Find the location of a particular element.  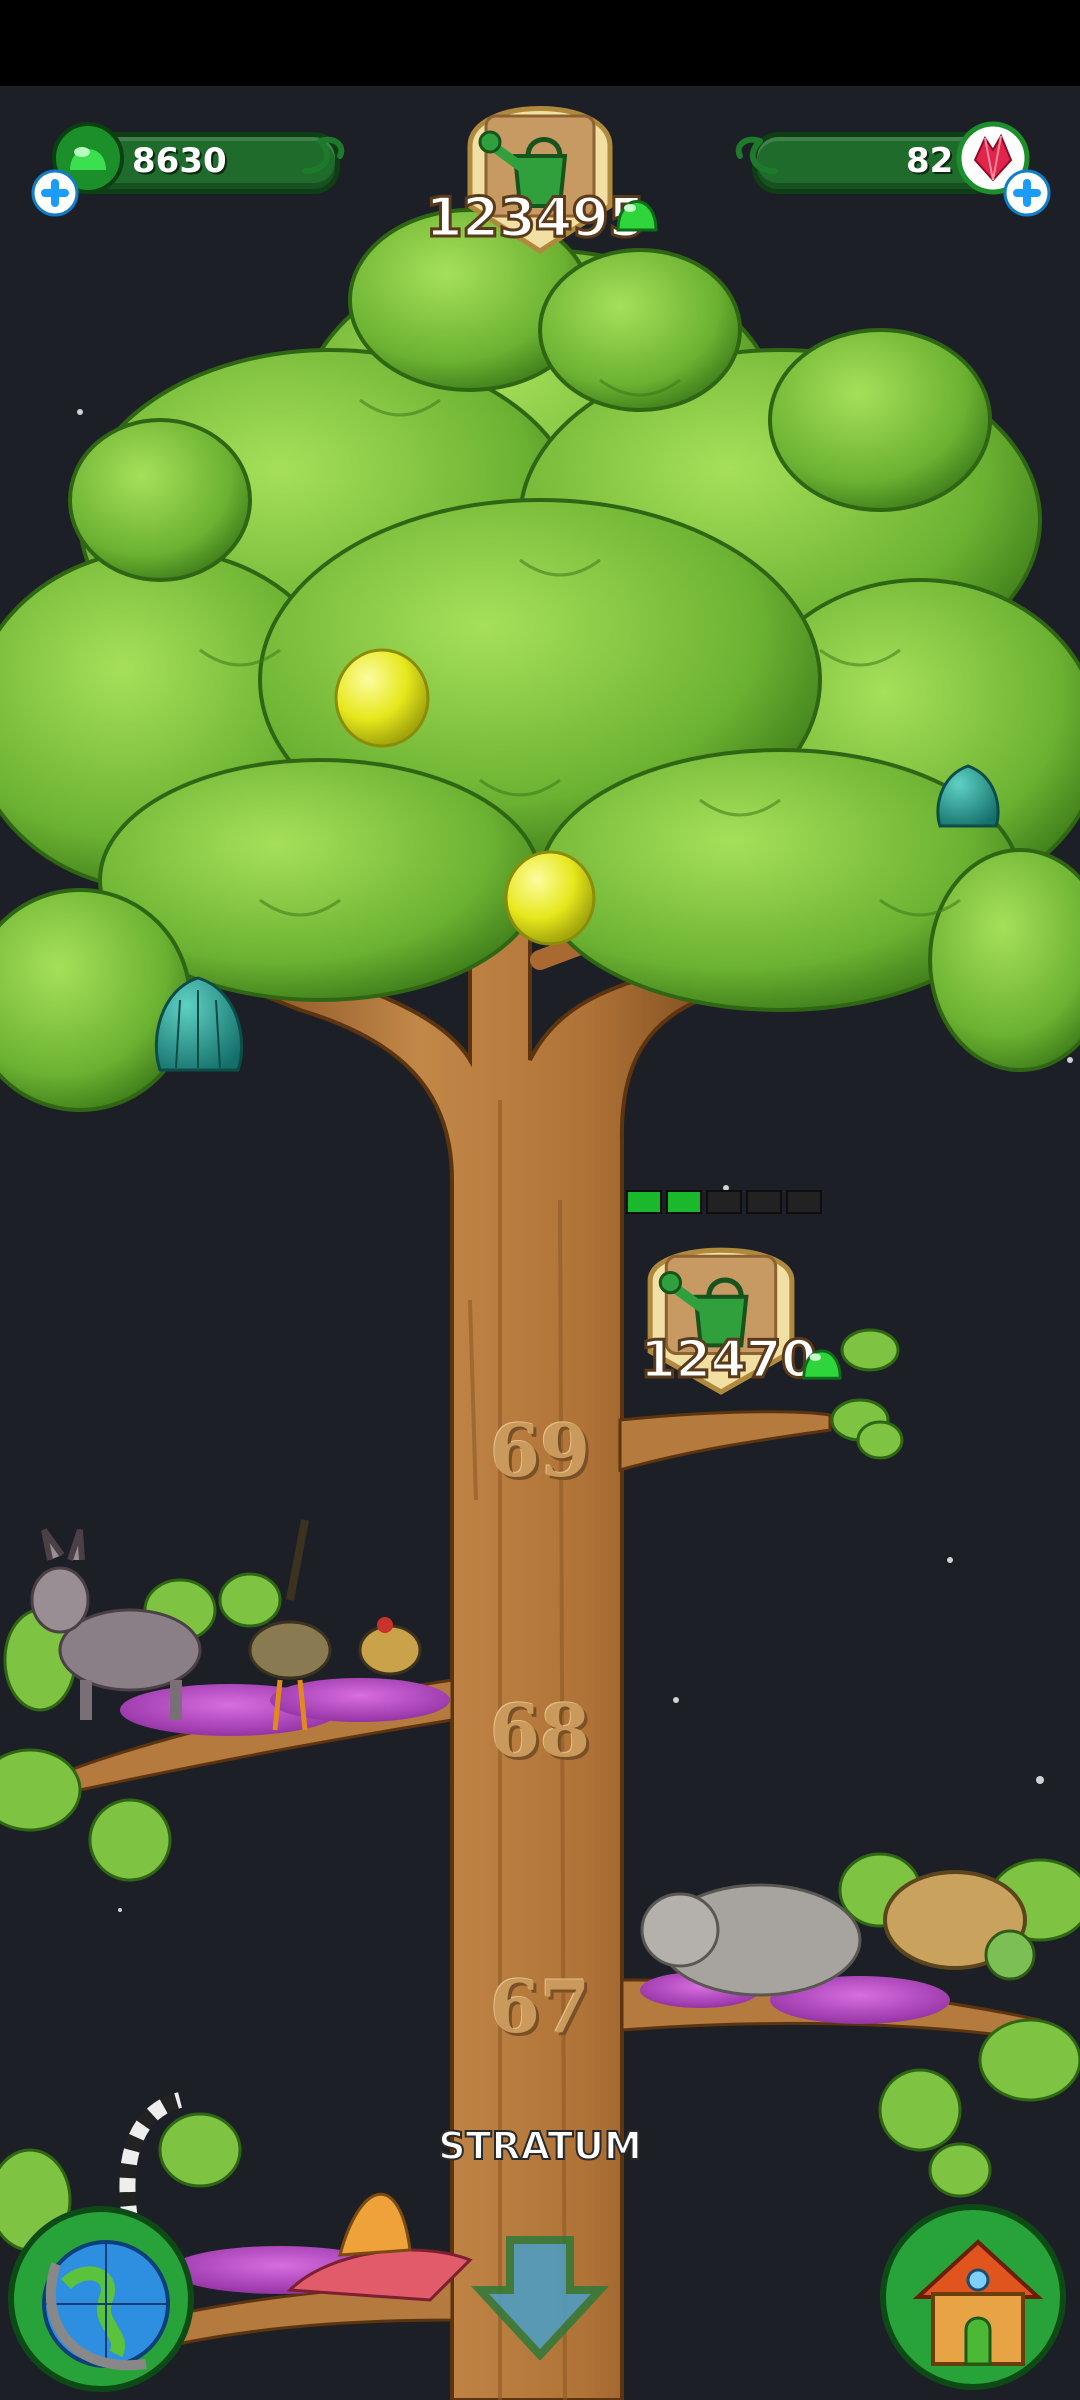

house-button is located at coordinates (973, 2297).